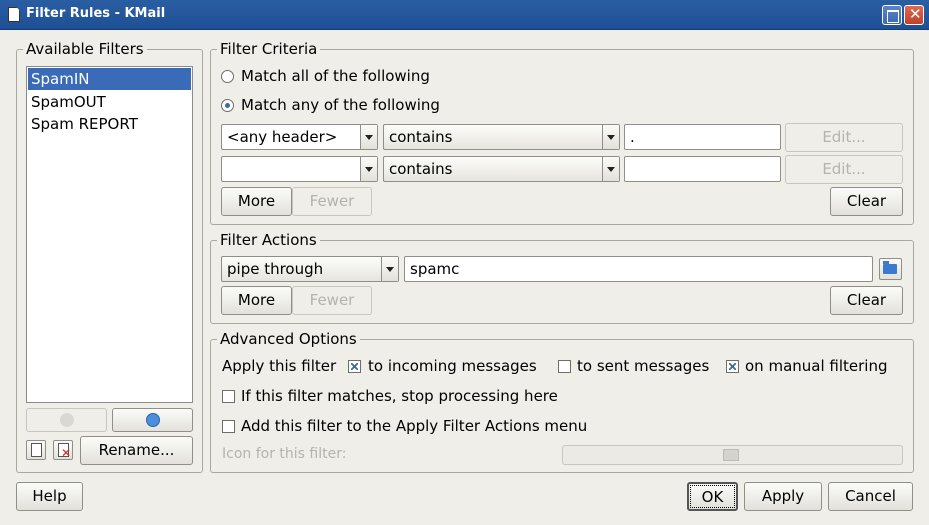 This screenshot has width=929, height=525. Describe the element at coordinates (284, 454) in the screenshot. I see `icon-label: Icon for this filter:` at that location.